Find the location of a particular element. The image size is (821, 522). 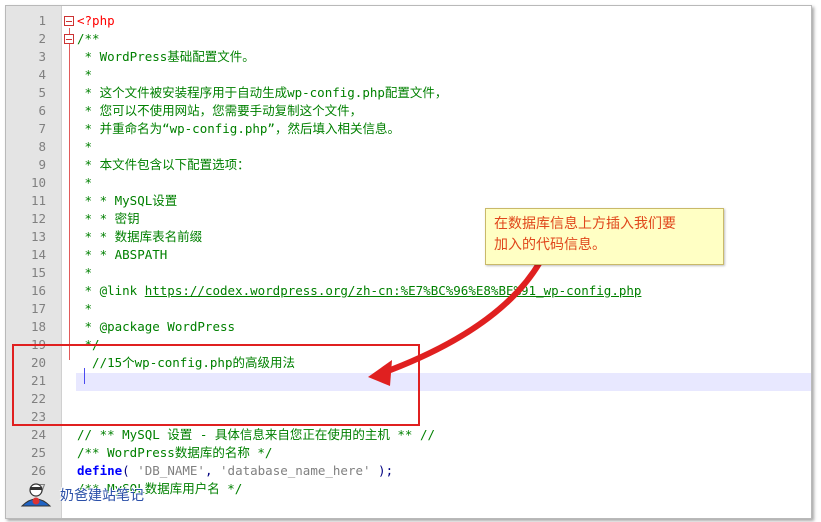

arrow-head-icon is located at coordinates (380, 373).